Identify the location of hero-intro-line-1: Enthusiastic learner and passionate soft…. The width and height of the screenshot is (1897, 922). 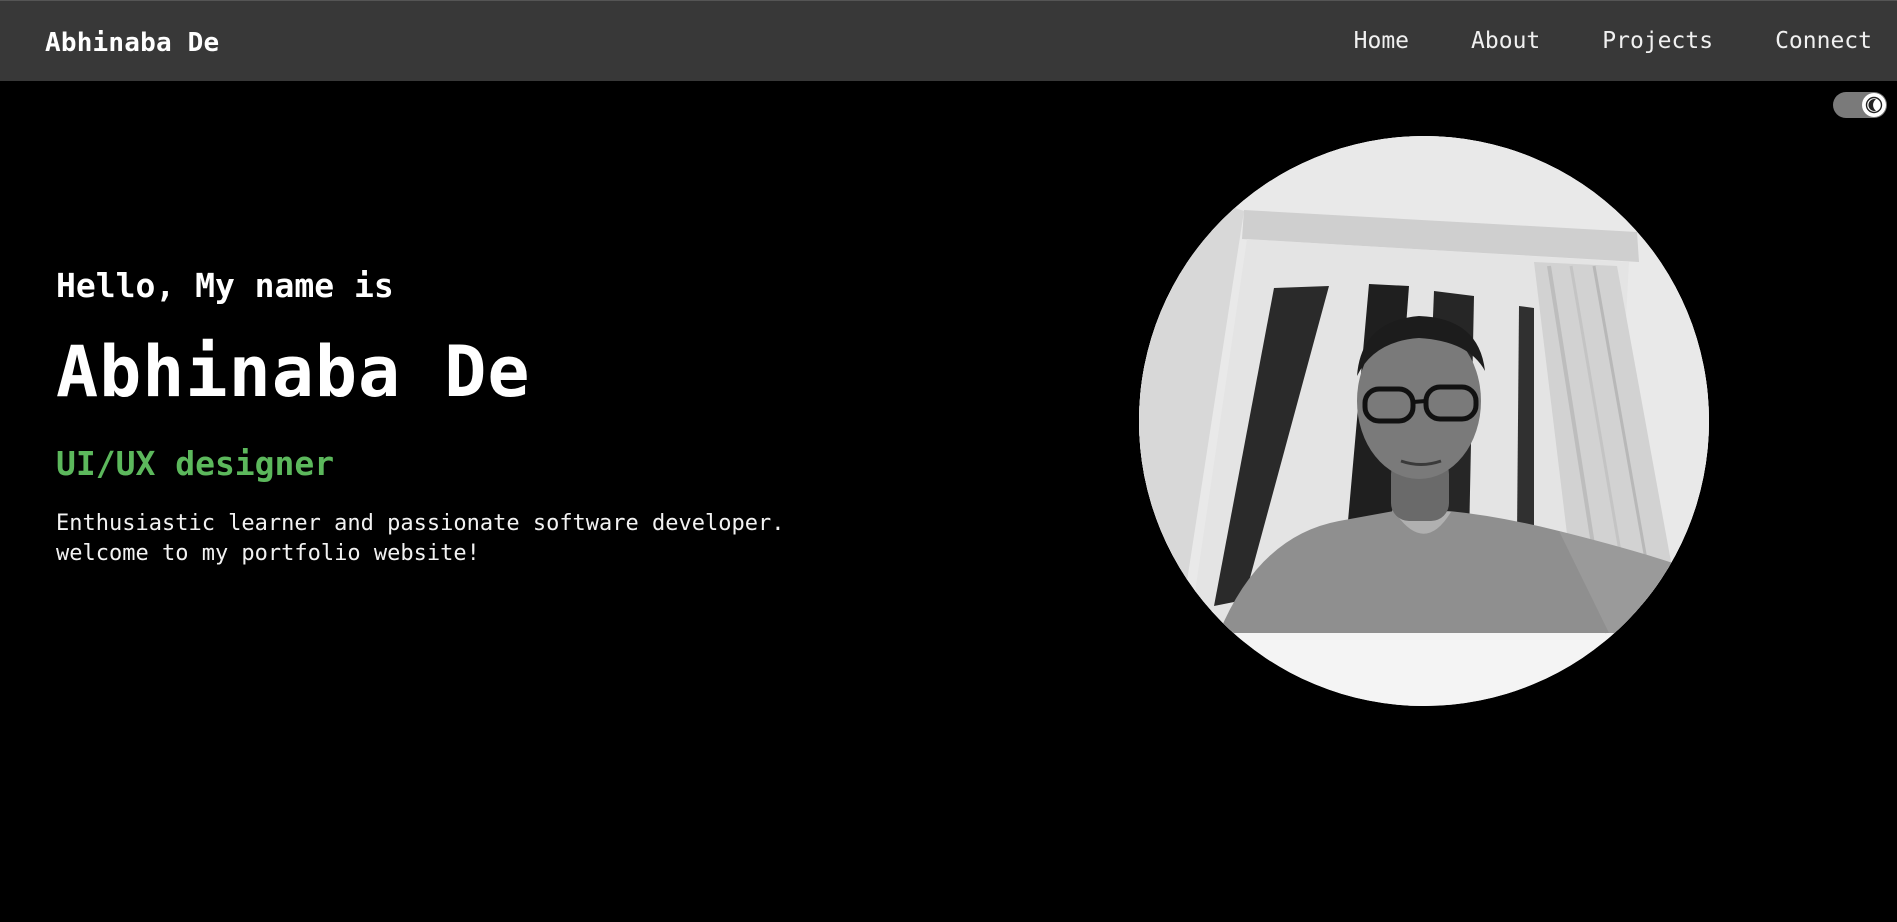
(420, 524).